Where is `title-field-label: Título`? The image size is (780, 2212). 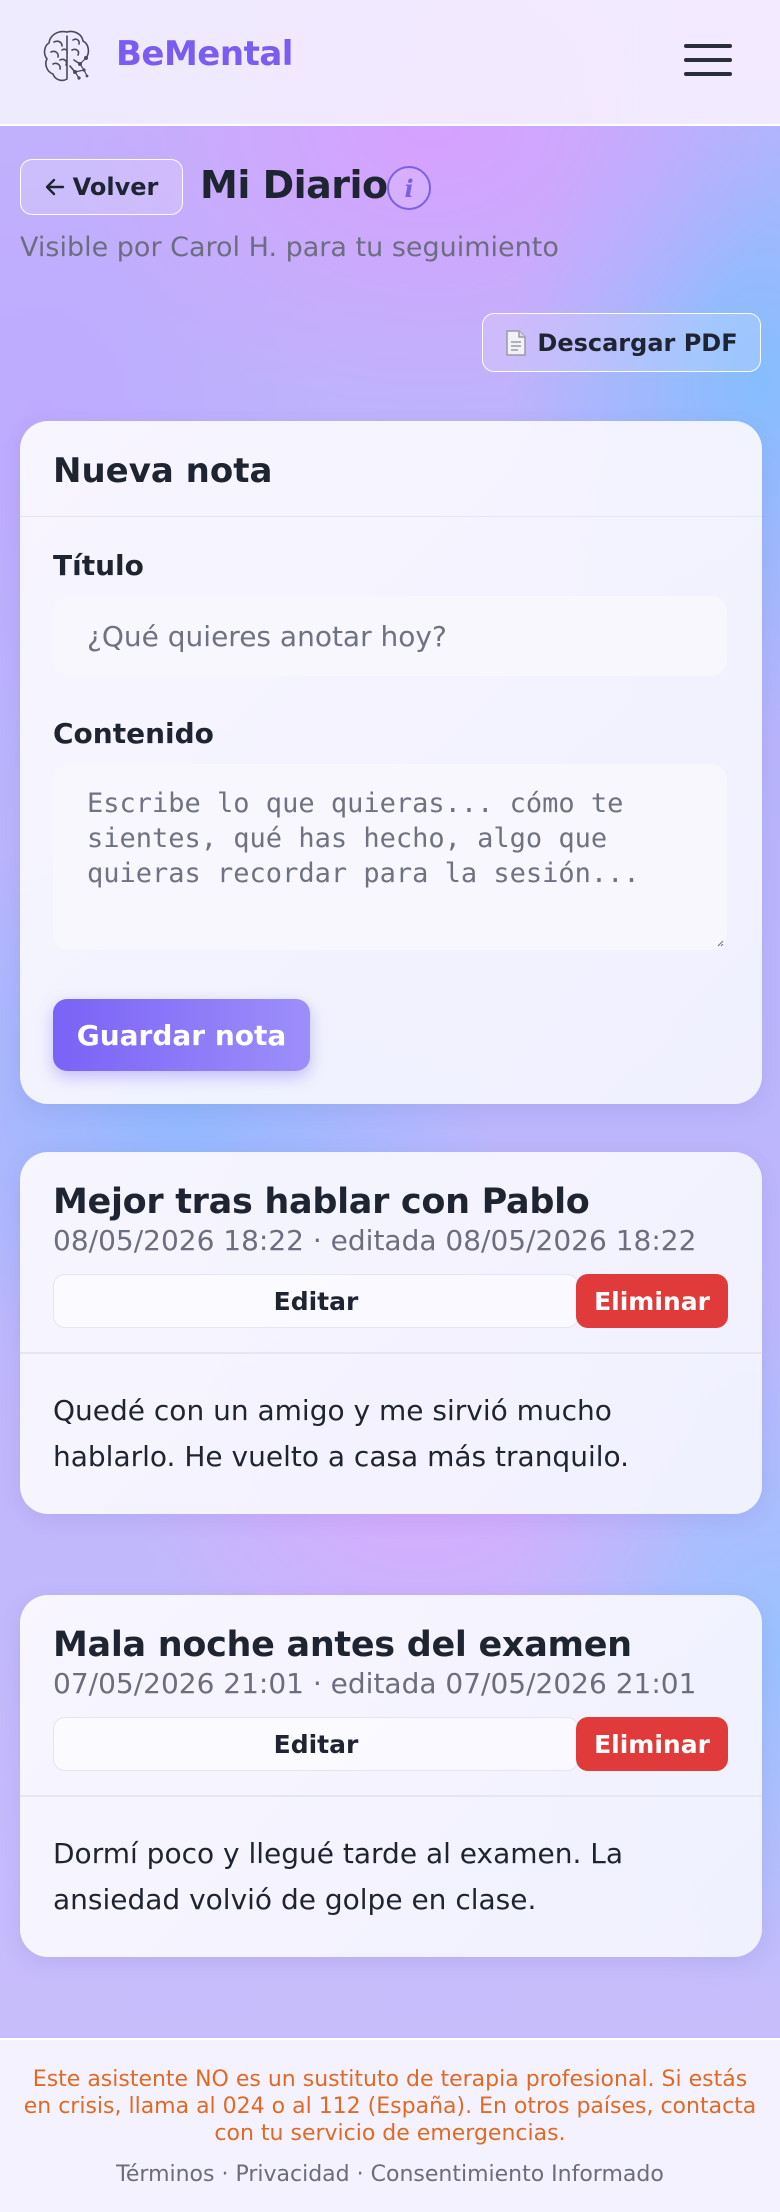 title-field-label: Título is located at coordinates (98, 565).